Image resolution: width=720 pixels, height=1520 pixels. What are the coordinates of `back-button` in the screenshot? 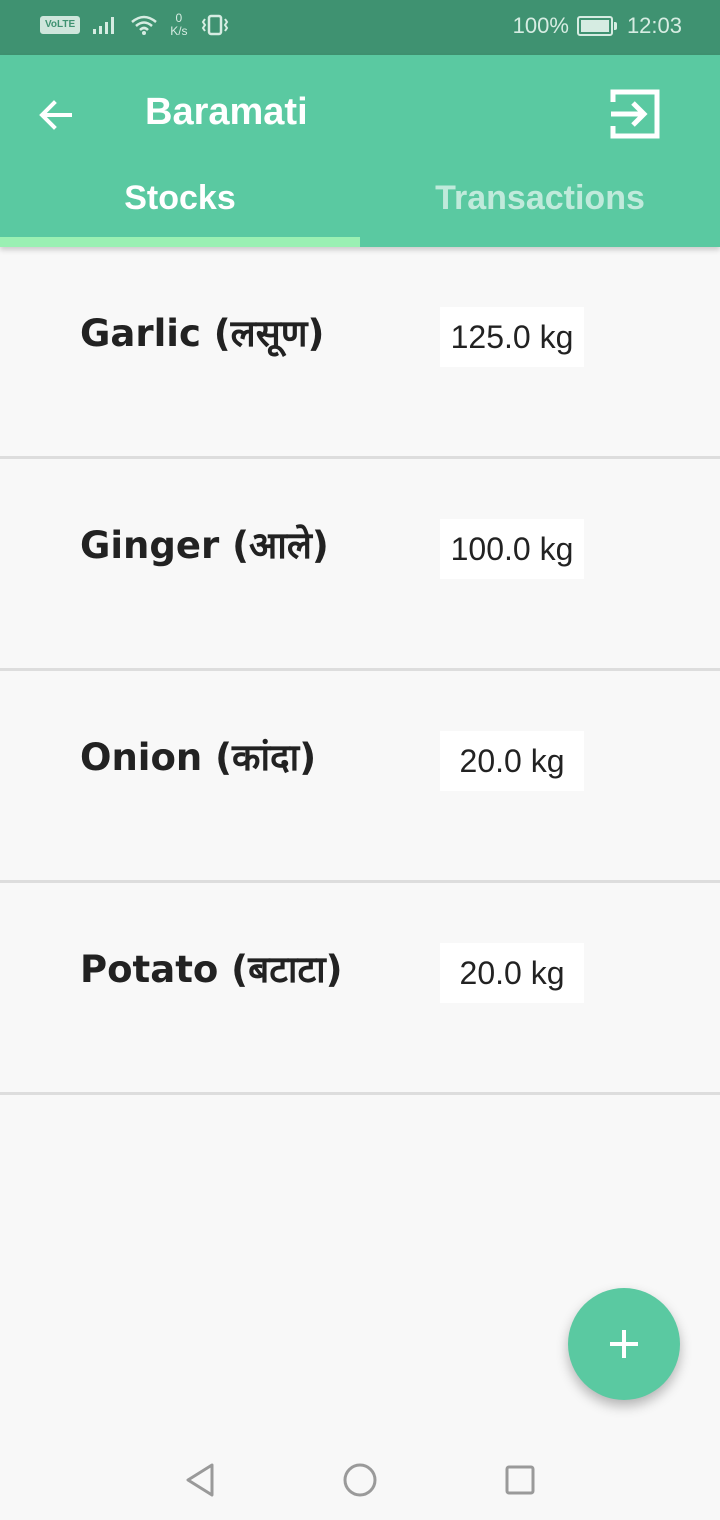 It's located at (56, 115).